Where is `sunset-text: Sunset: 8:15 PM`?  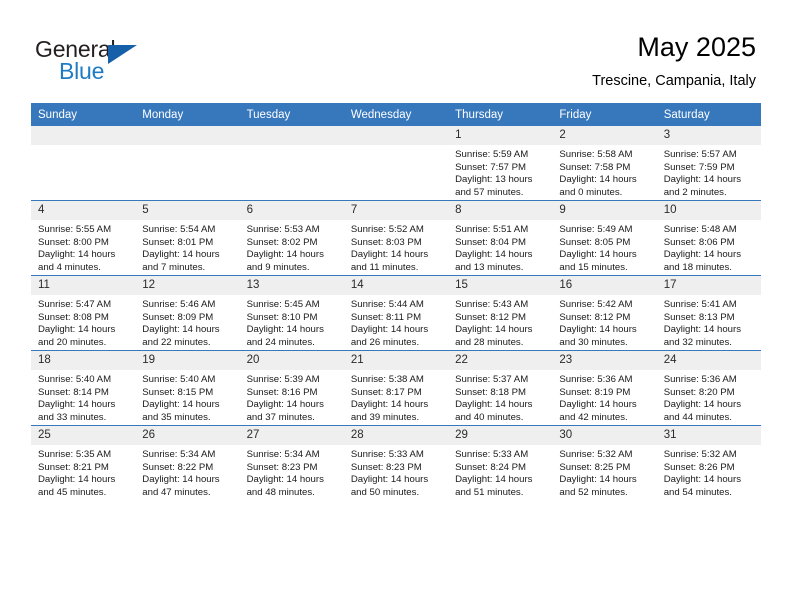 sunset-text: Sunset: 8:15 PM is located at coordinates (178, 392).